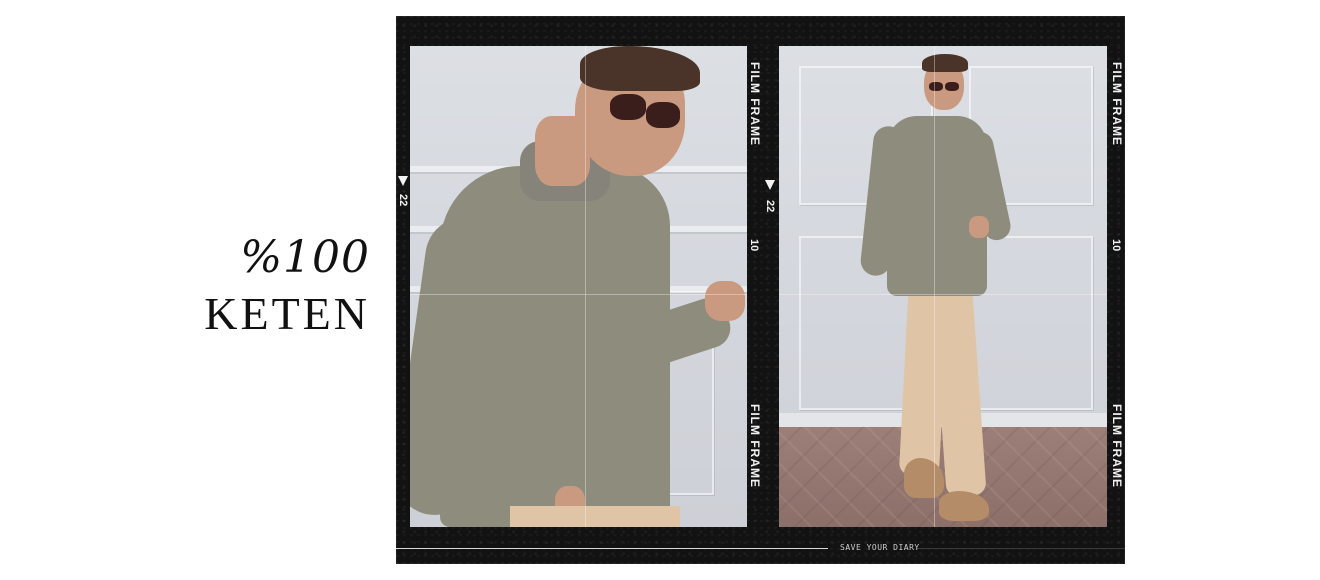 The image size is (1320, 580). I want to click on headline: %100 KETEN, so click(260, 287).